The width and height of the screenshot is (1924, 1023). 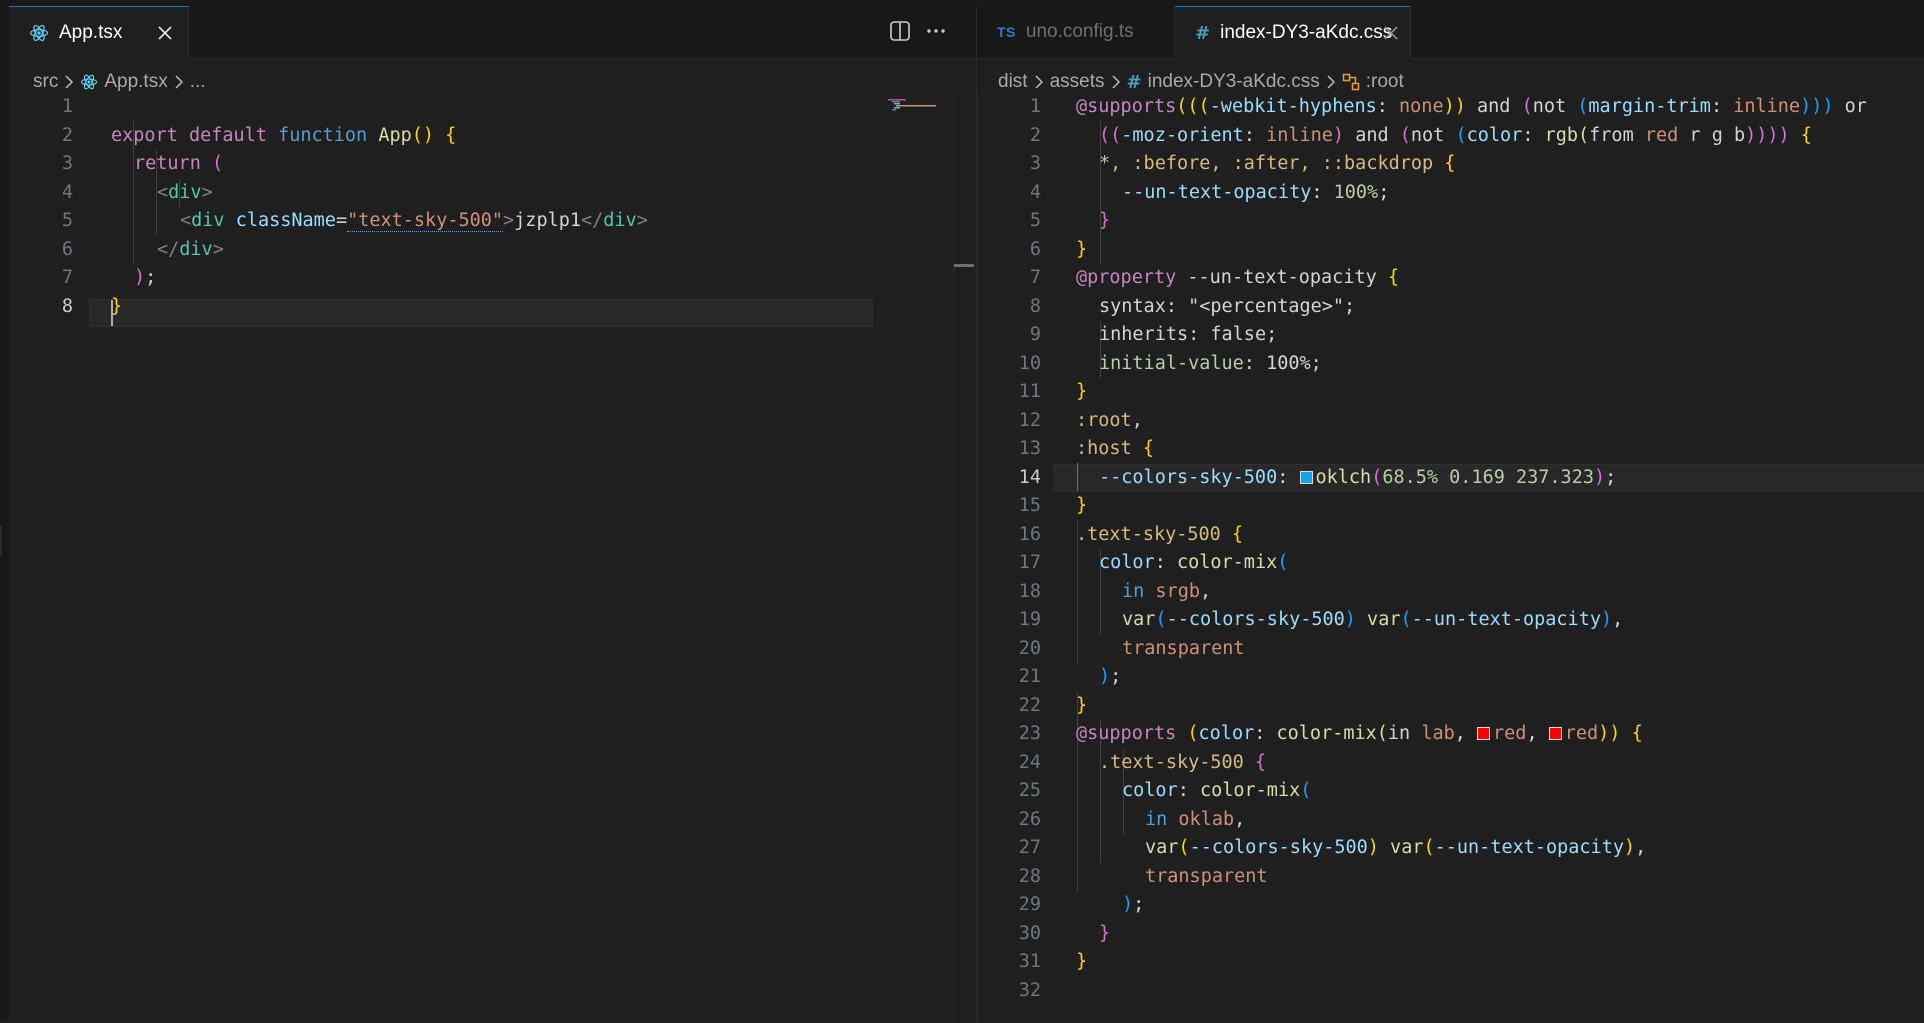 I want to click on tab-uno-config: TS uno.config.ts, so click(x=1076, y=32).